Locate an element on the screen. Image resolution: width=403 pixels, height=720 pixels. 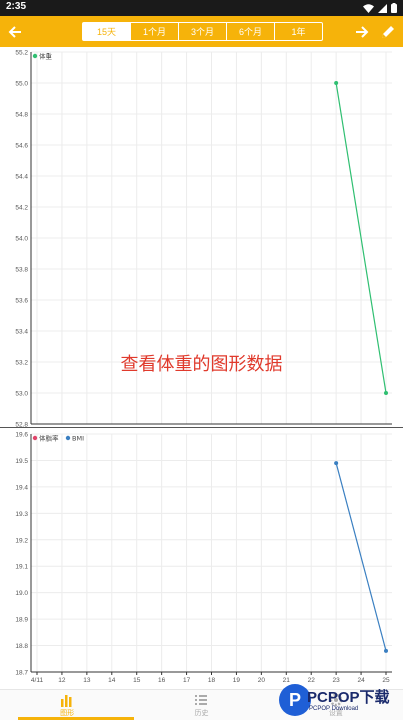
y-tick-label: 19.2 is located at coordinates (21, 540).